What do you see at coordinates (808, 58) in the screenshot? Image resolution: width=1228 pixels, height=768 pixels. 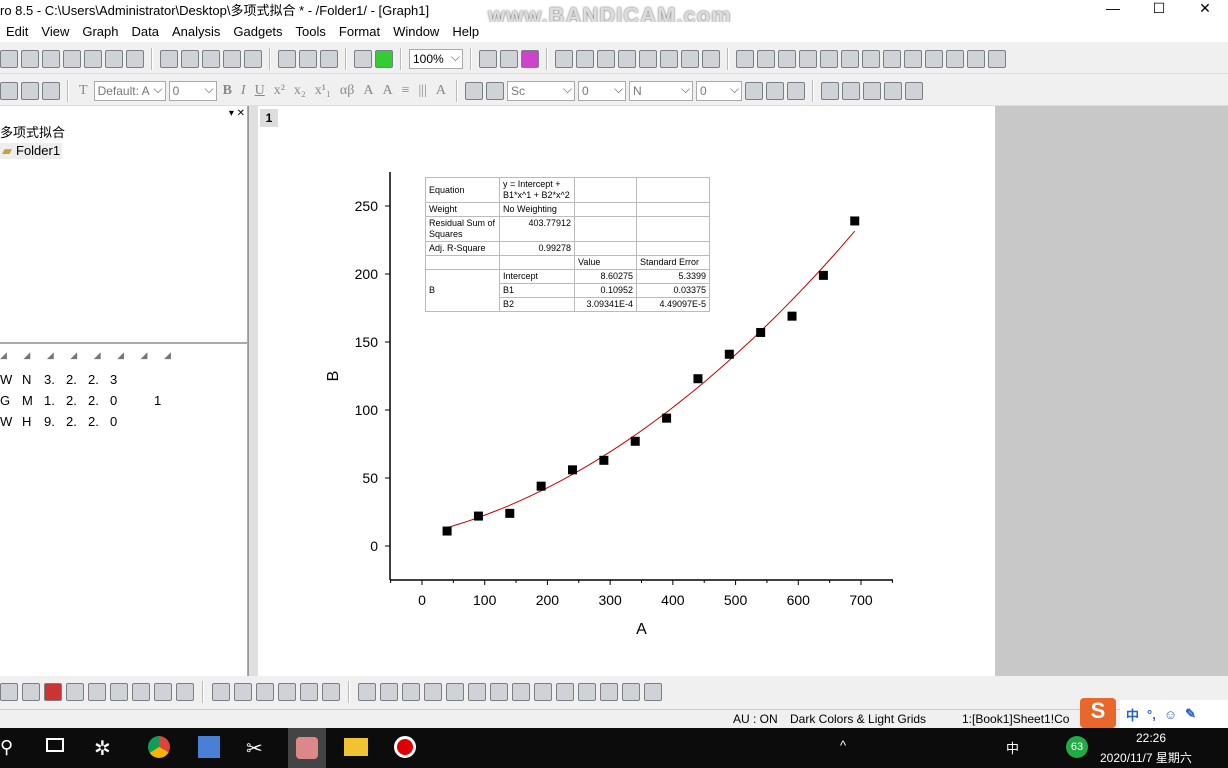 I see `arrange-icon` at bounding box center [808, 58].